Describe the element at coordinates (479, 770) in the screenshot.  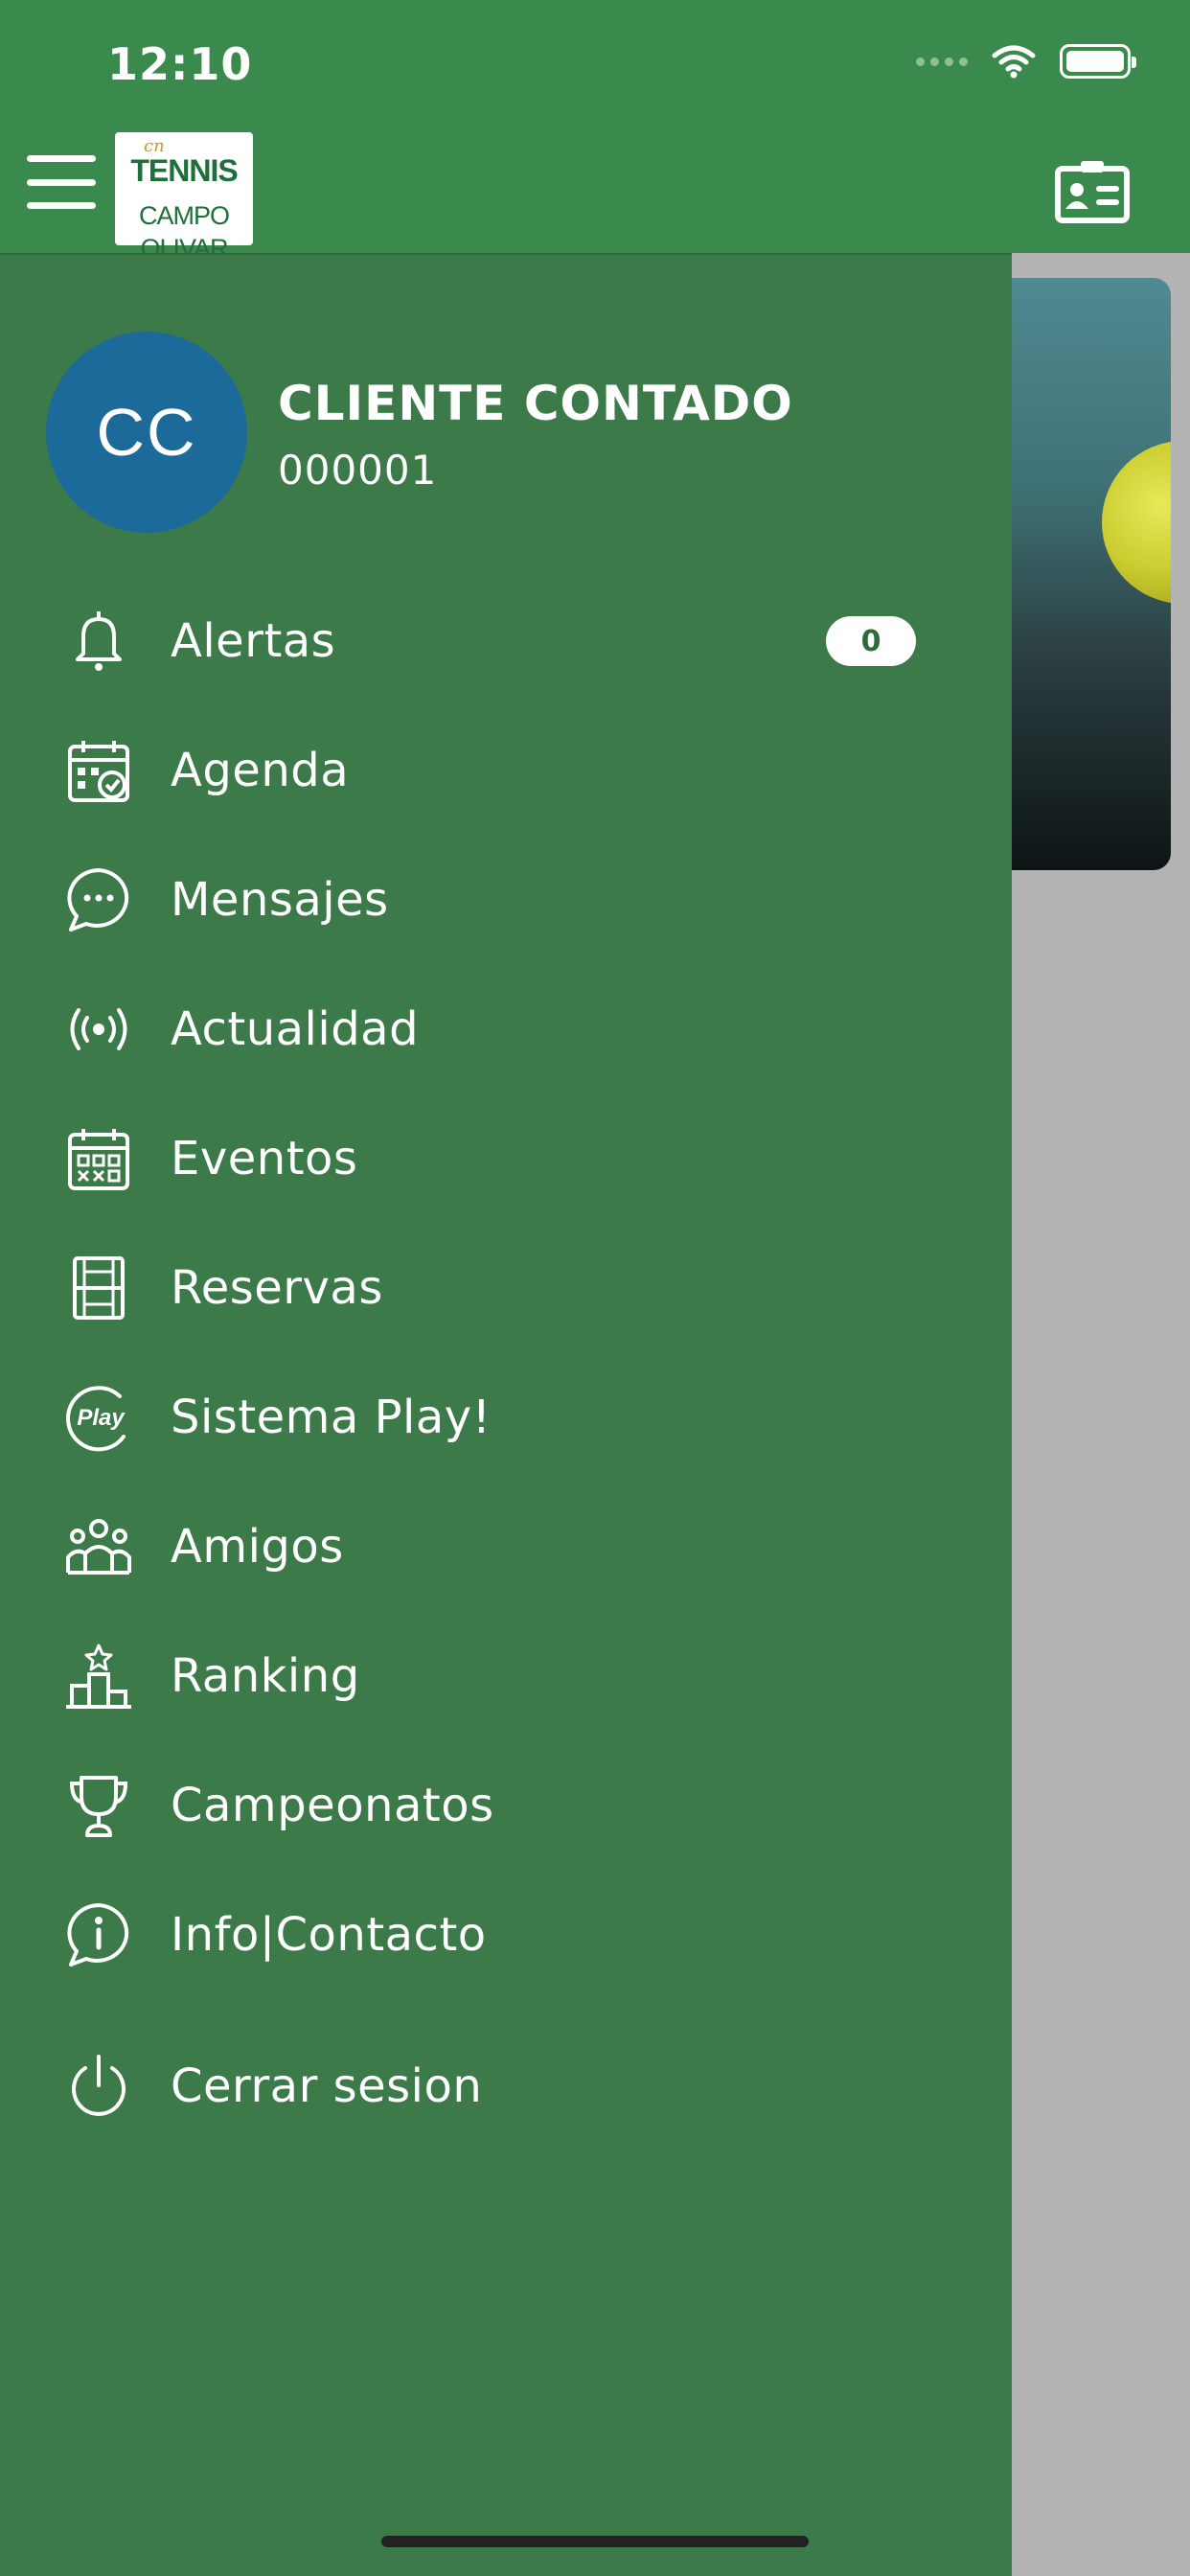
I see `menu-item-agenda: Agenda` at that location.